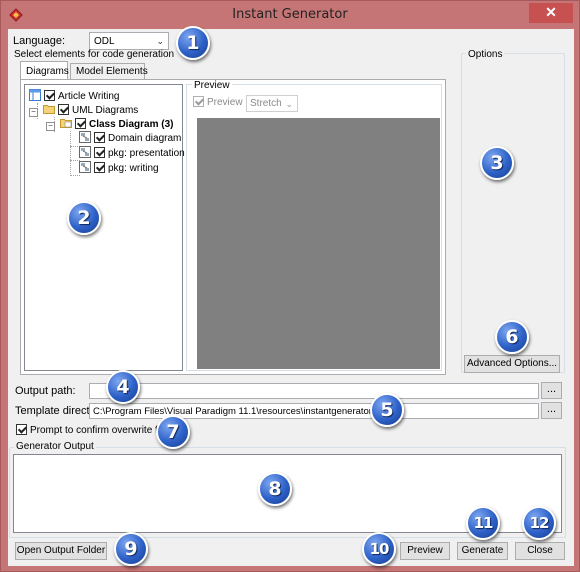 The image size is (580, 572). I want to click on window-title: Instant Generator, so click(290, 14).